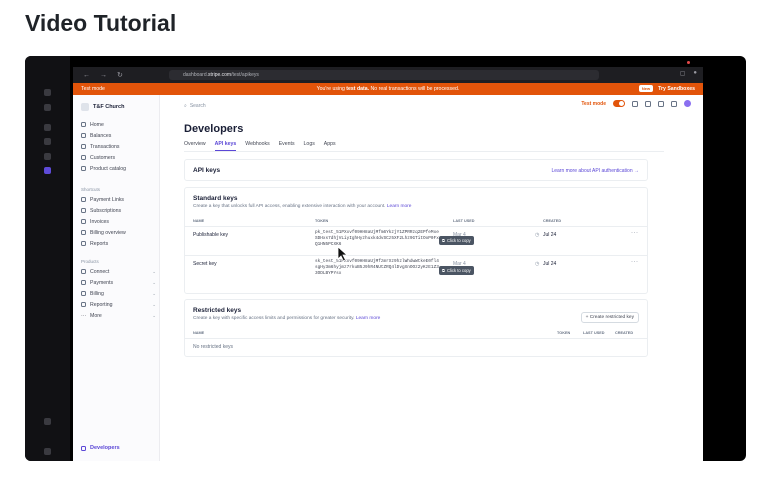 This screenshot has width=776, height=478. Describe the element at coordinates (205, 264) in the screenshot. I see `key-name: Secret key` at that location.